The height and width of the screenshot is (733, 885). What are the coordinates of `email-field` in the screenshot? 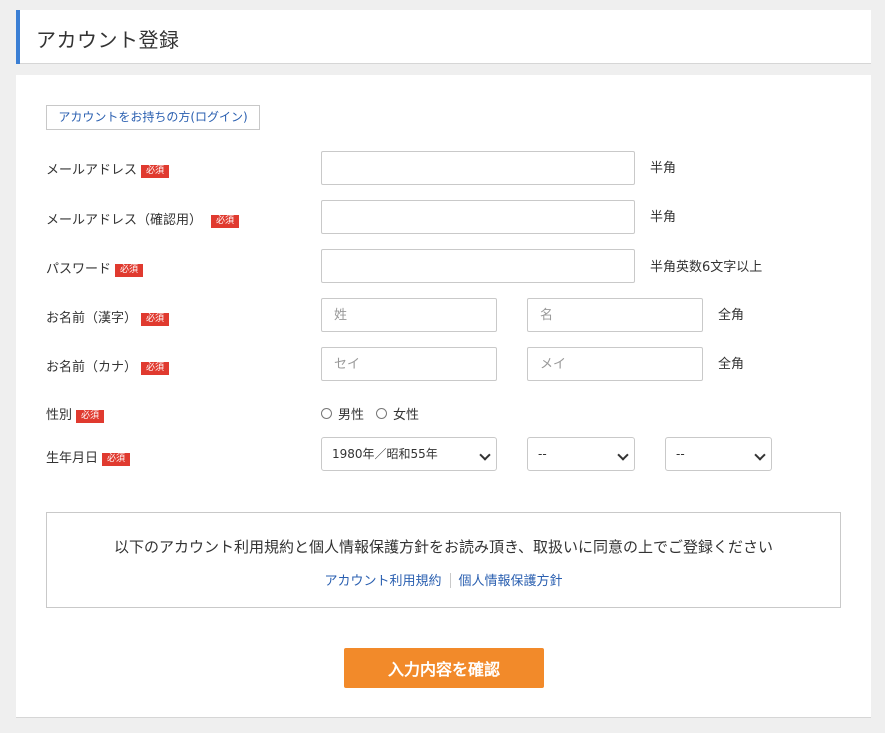 It's located at (478, 168).